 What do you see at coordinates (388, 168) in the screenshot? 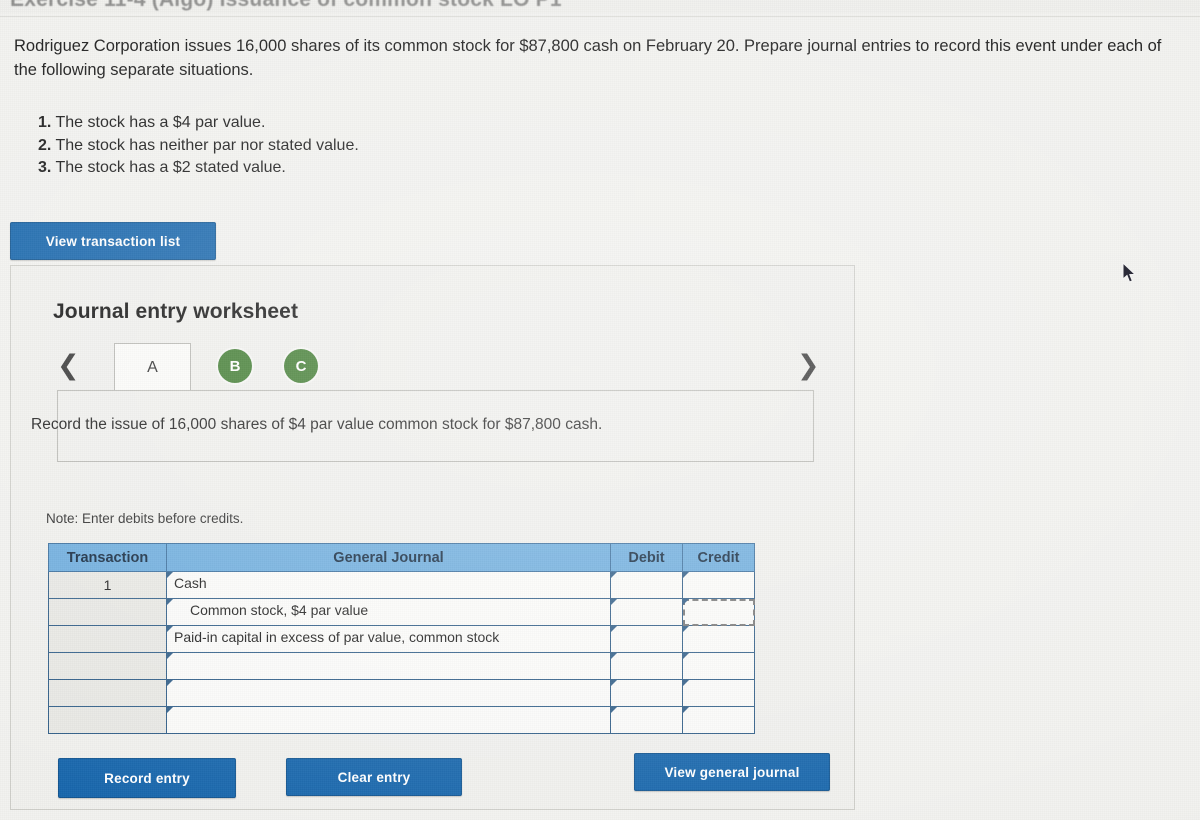
I see `situation-item: 3. The stock has a $2 stated value.` at bounding box center [388, 168].